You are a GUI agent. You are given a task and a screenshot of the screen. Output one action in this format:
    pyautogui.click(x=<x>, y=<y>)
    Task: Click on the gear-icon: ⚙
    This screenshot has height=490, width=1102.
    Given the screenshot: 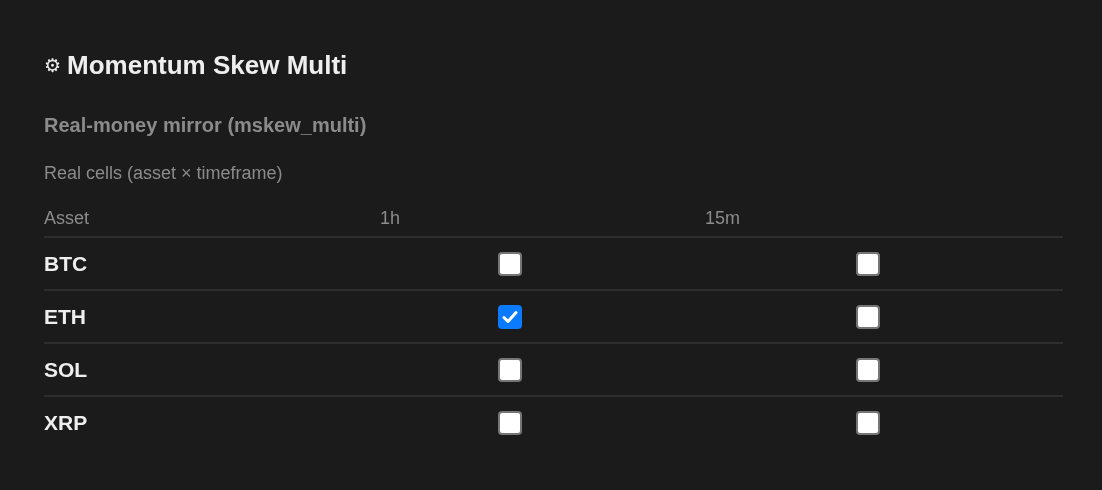 What is the action you would take?
    pyautogui.click(x=53, y=65)
    